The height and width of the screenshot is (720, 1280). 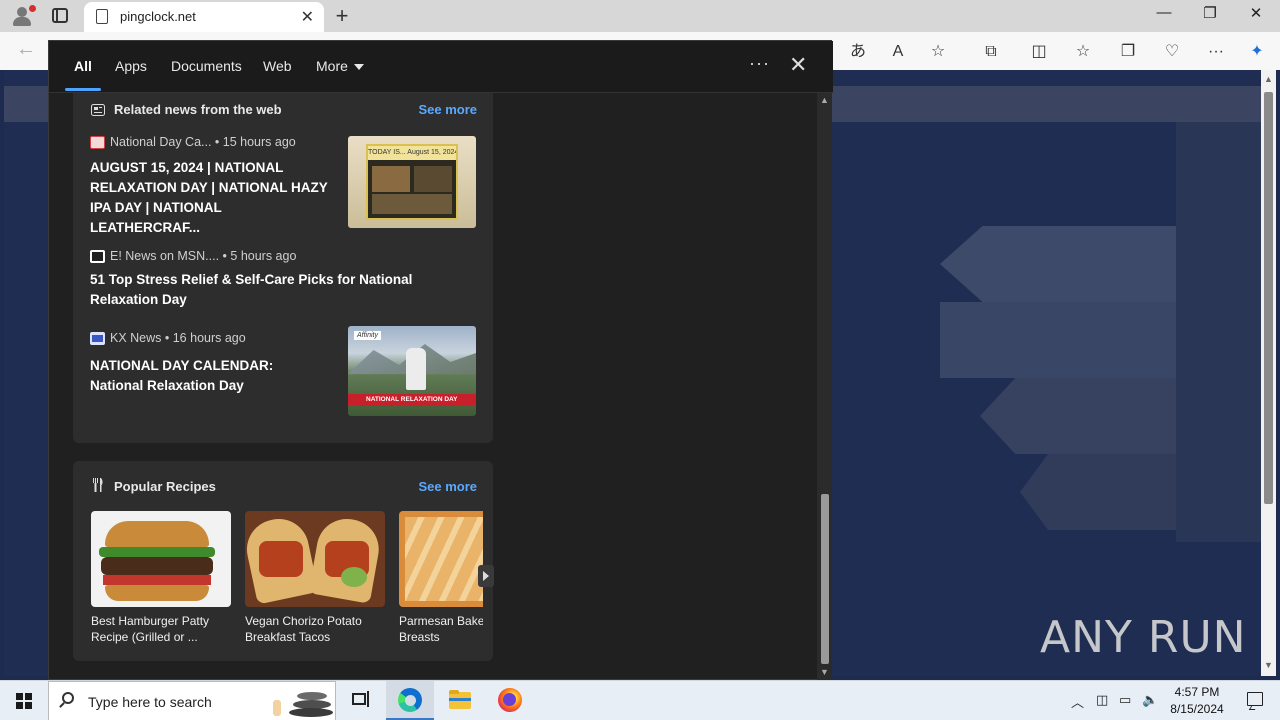 What do you see at coordinates (24, 701) in the screenshot?
I see `windows-start-icon` at bounding box center [24, 701].